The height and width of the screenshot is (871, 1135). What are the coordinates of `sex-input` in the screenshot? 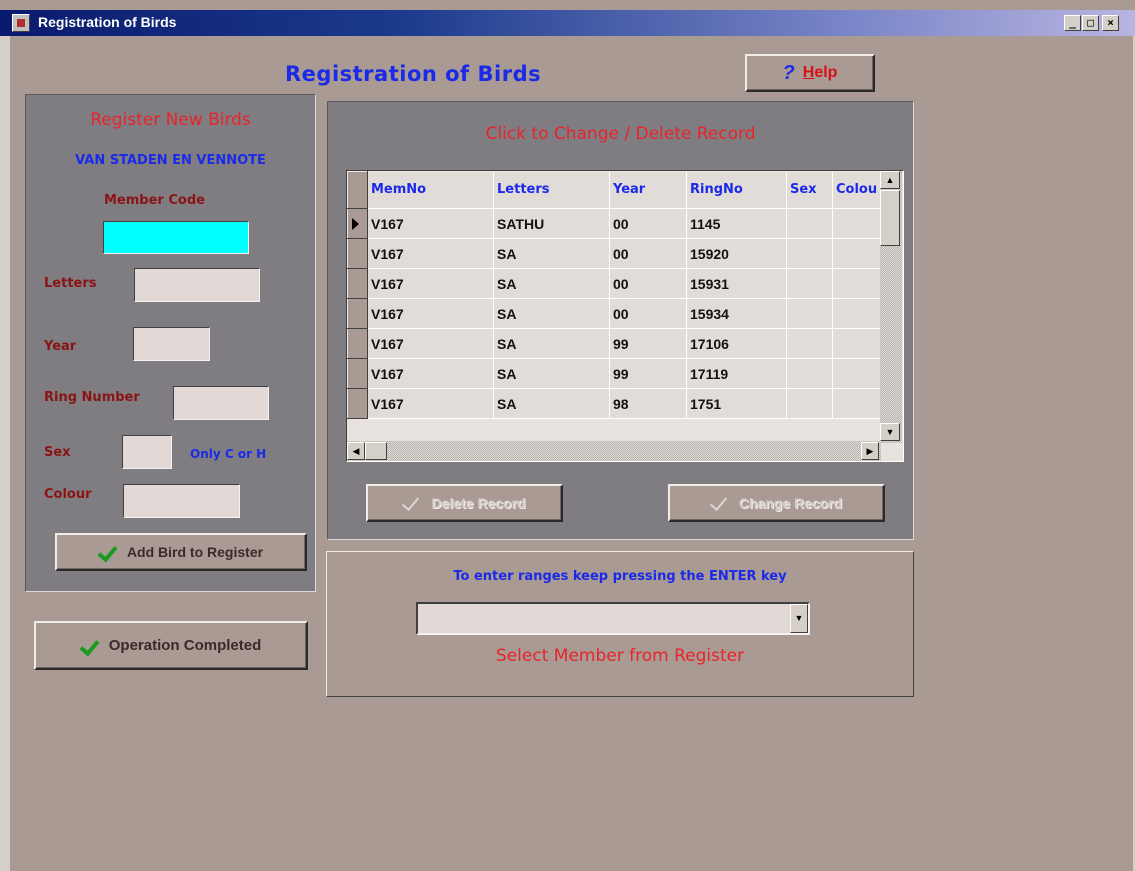 It's located at (147, 452).